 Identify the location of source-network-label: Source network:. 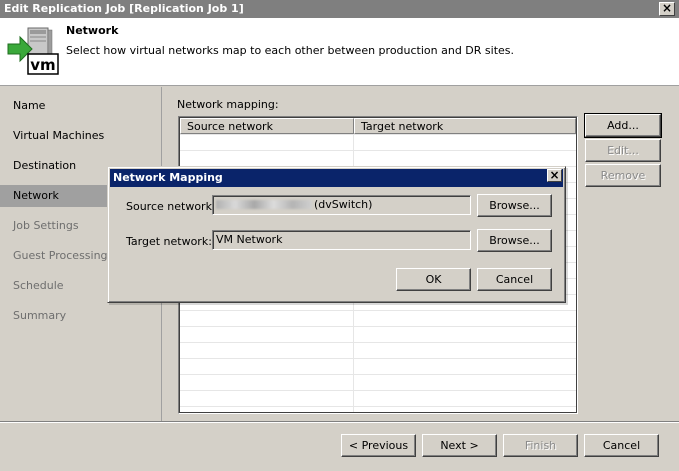
(171, 206).